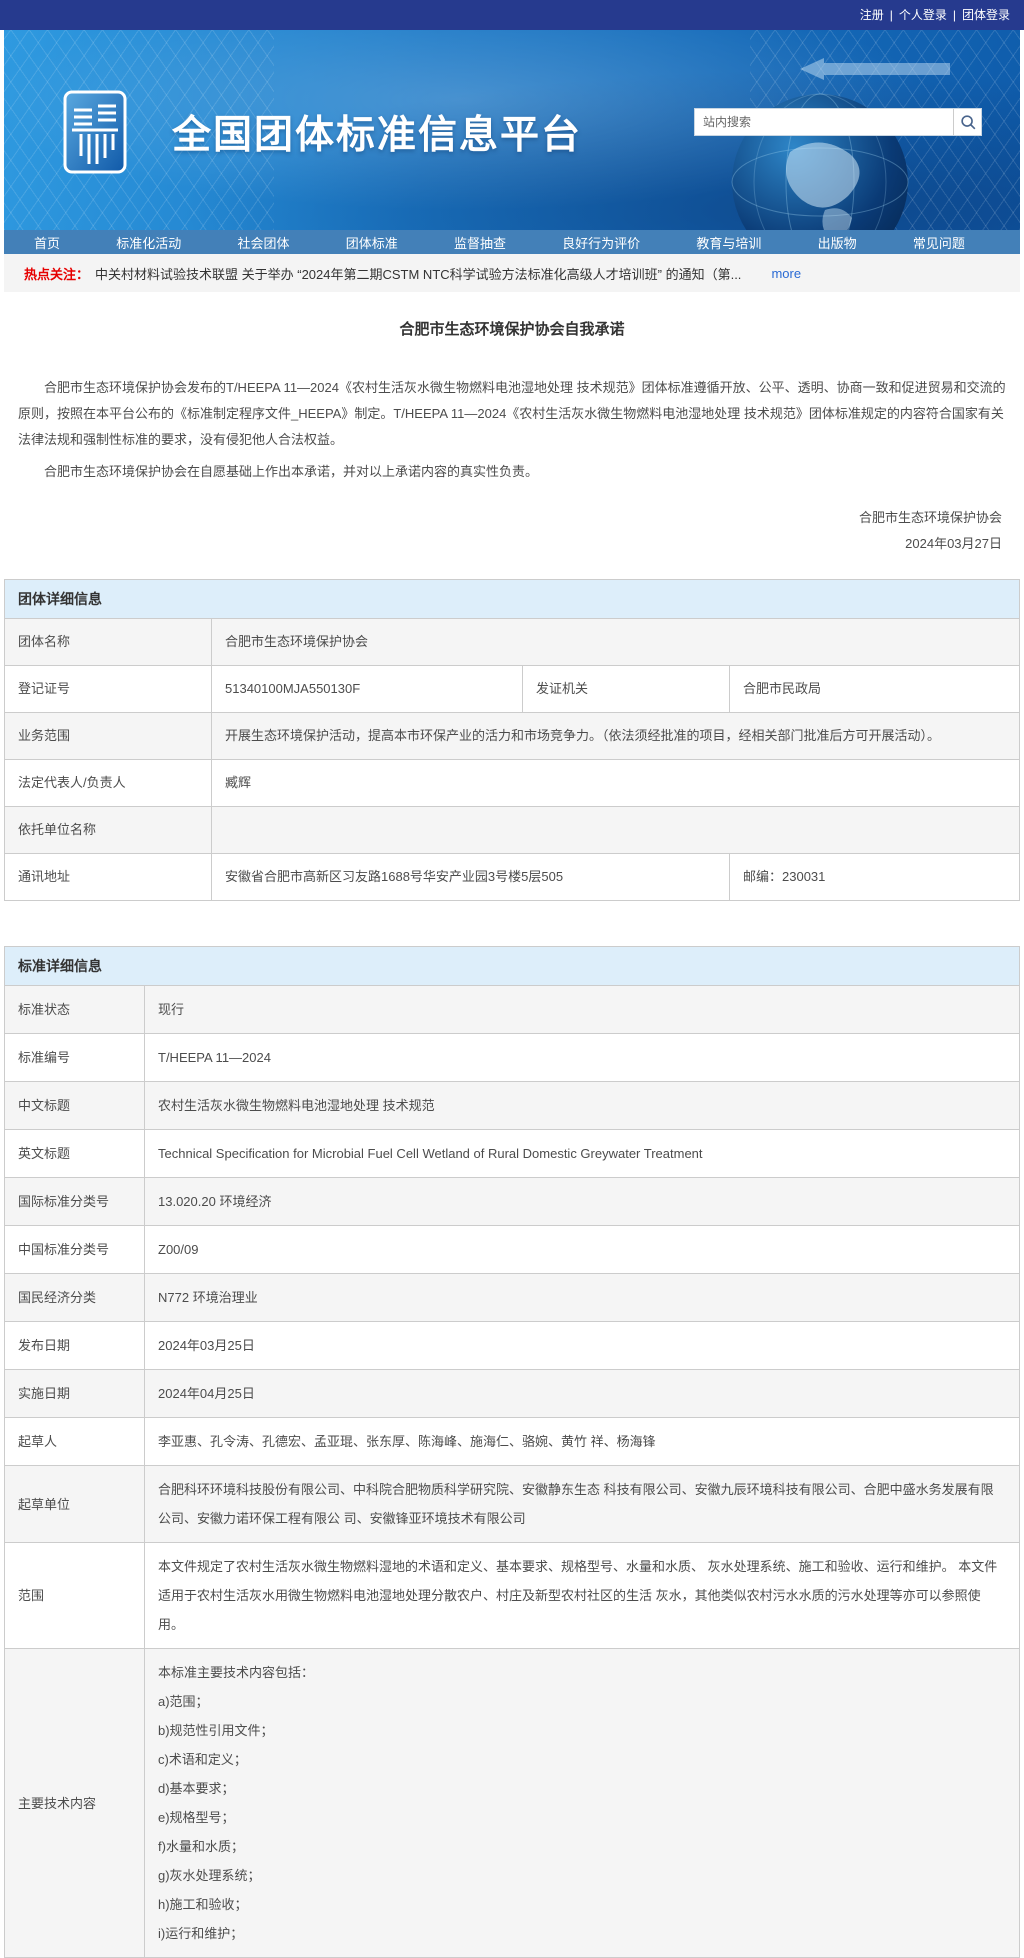 This screenshot has height=1958, width=1024. What do you see at coordinates (74, 1009) in the screenshot?
I see `standard-field-label: 标准状态` at bounding box center [74, 1009].